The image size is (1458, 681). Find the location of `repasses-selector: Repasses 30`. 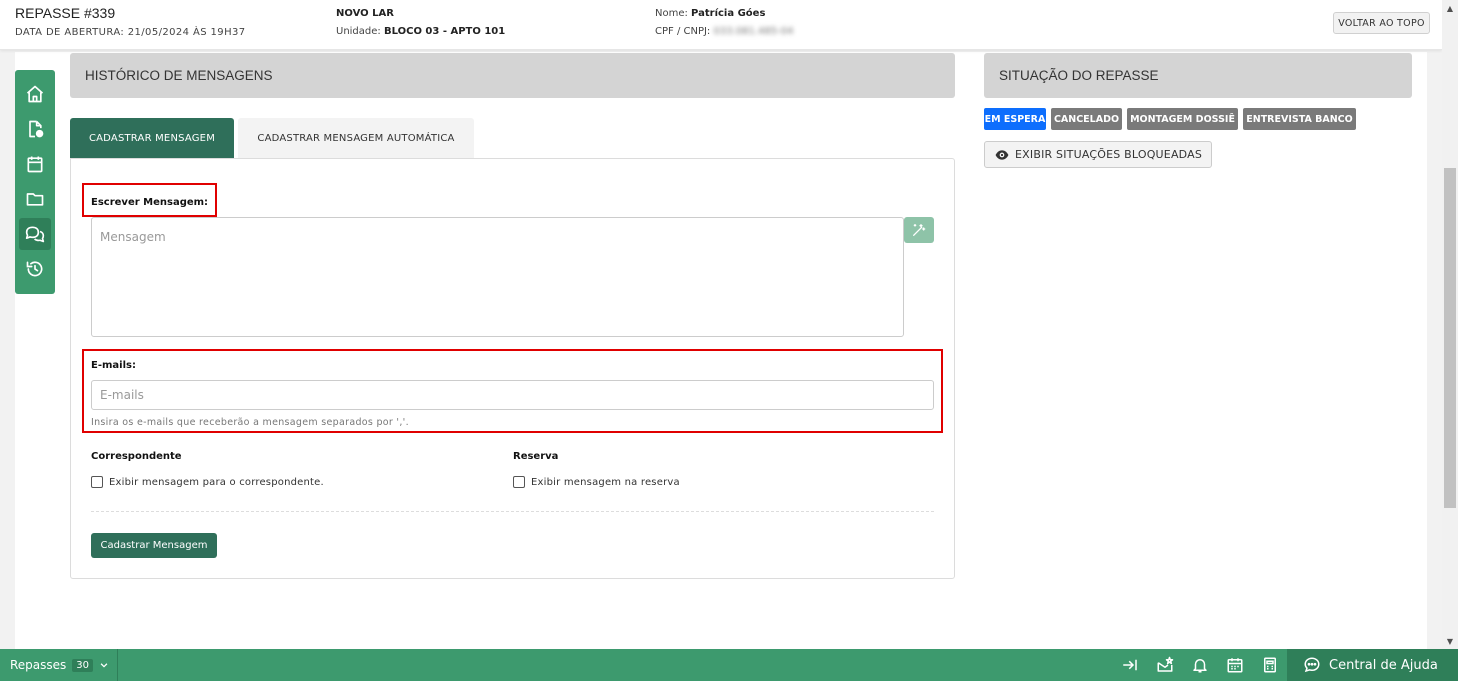

repasses-selector: Repasses 30 is located at coordinates (59, 665).